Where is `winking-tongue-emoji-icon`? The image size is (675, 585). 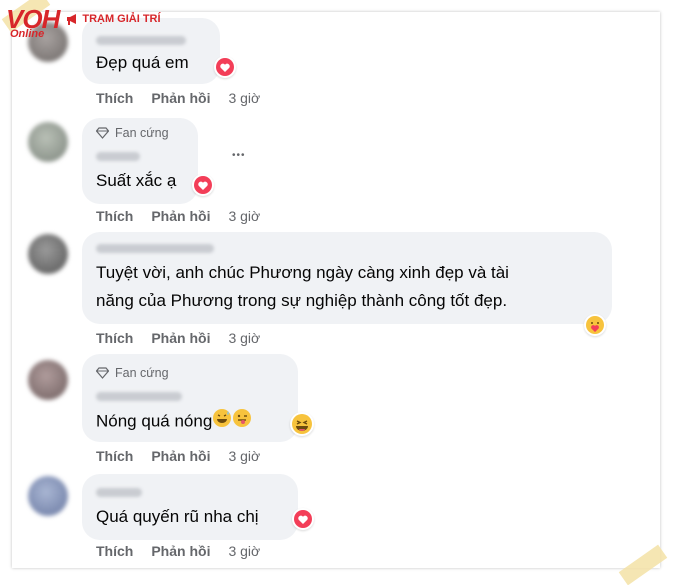
winking-tongue-emoji-icon is located at coordinates (242, 422).